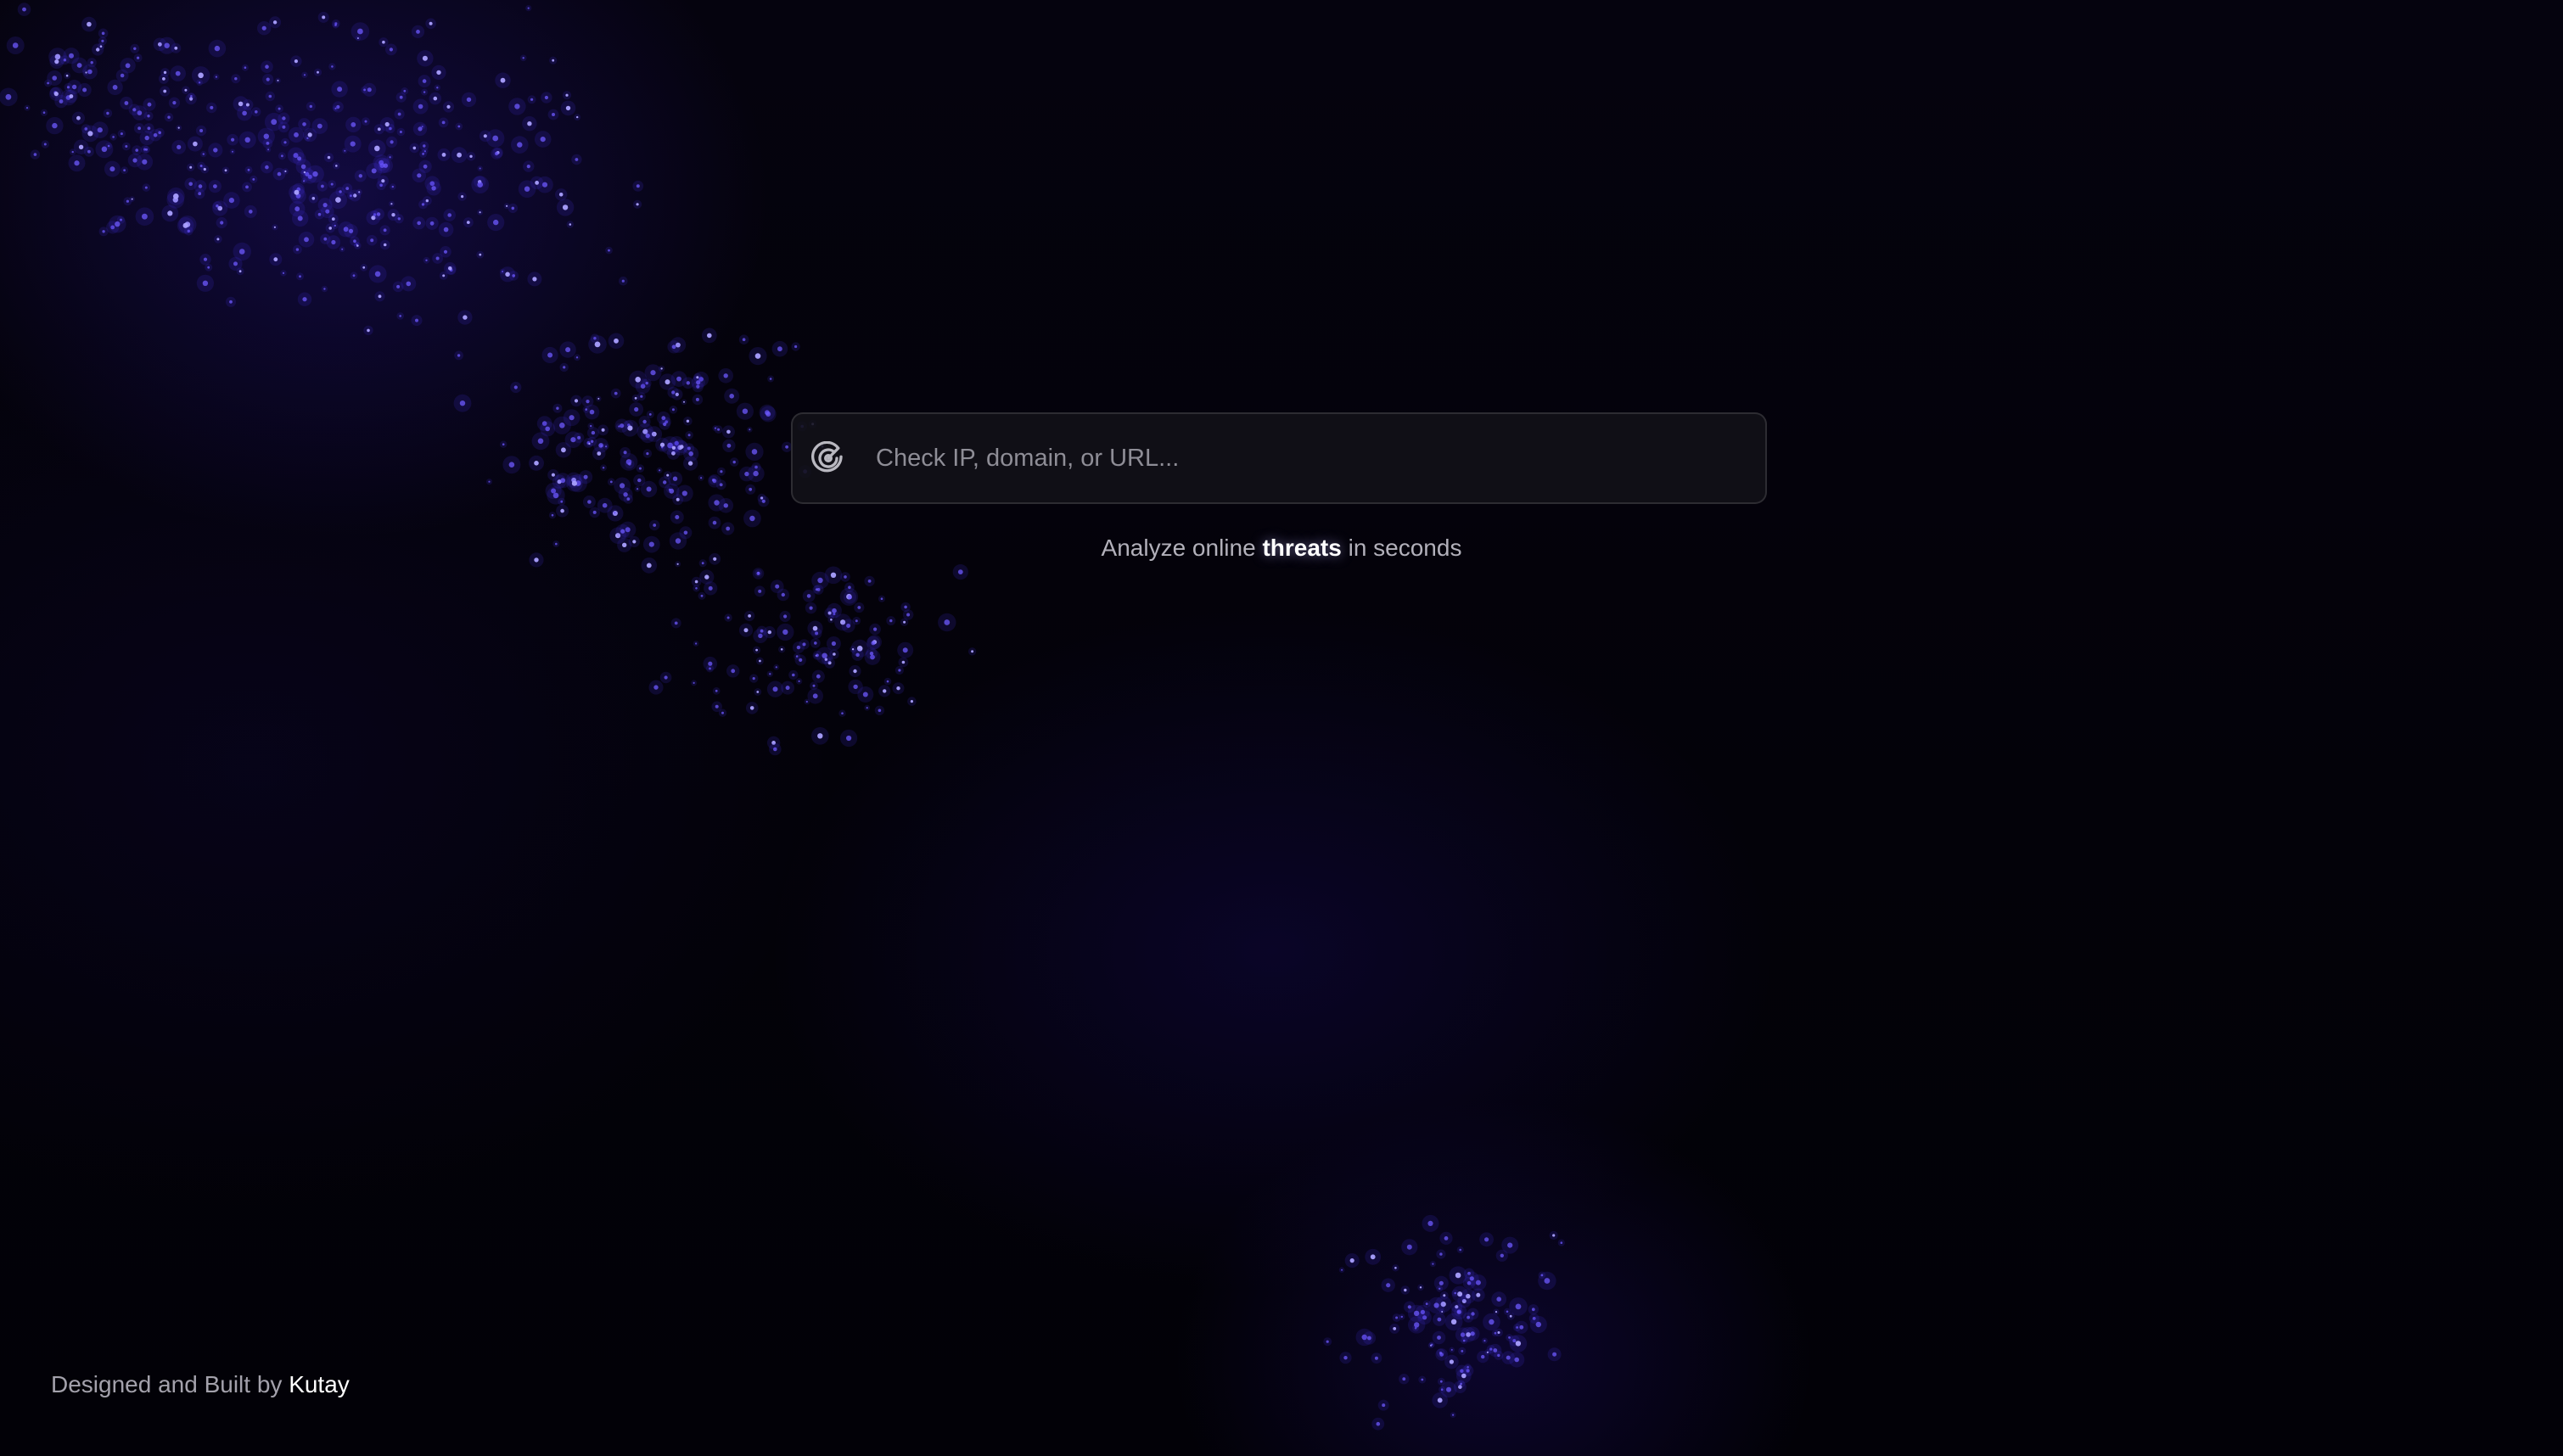  I want to click on search-box, so click(1279, 458).